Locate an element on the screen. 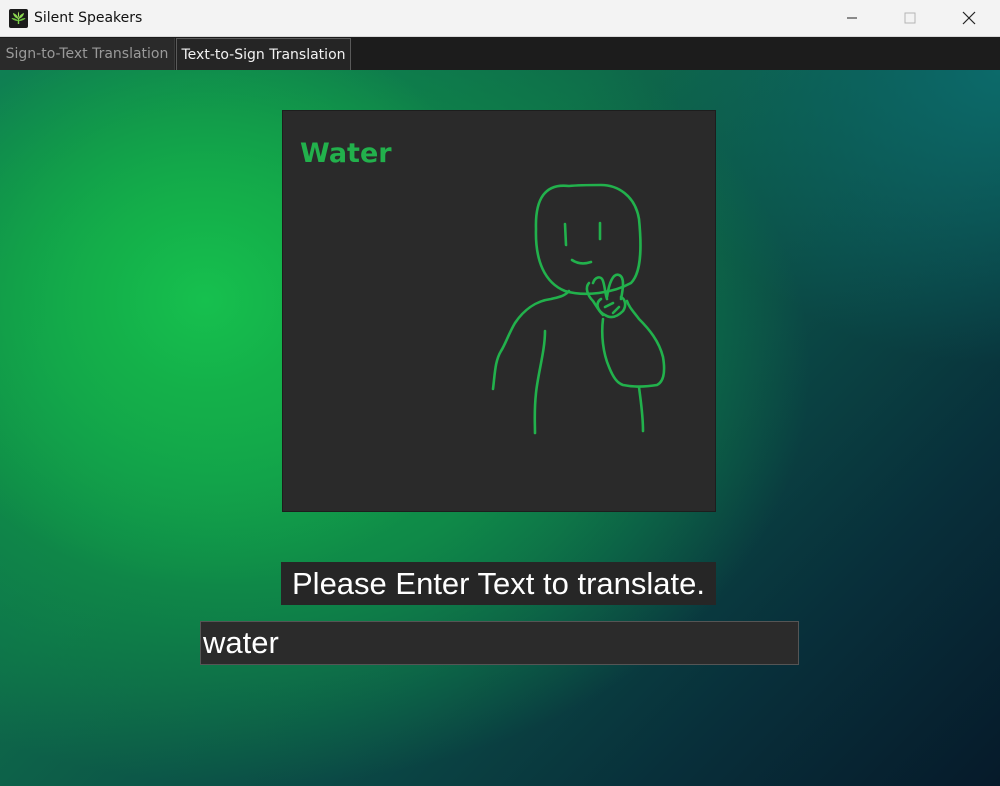 The image size is (1000, 786). tab-text-to-sign: Text-to-Sign Translation is located at coordinates (263, 54).